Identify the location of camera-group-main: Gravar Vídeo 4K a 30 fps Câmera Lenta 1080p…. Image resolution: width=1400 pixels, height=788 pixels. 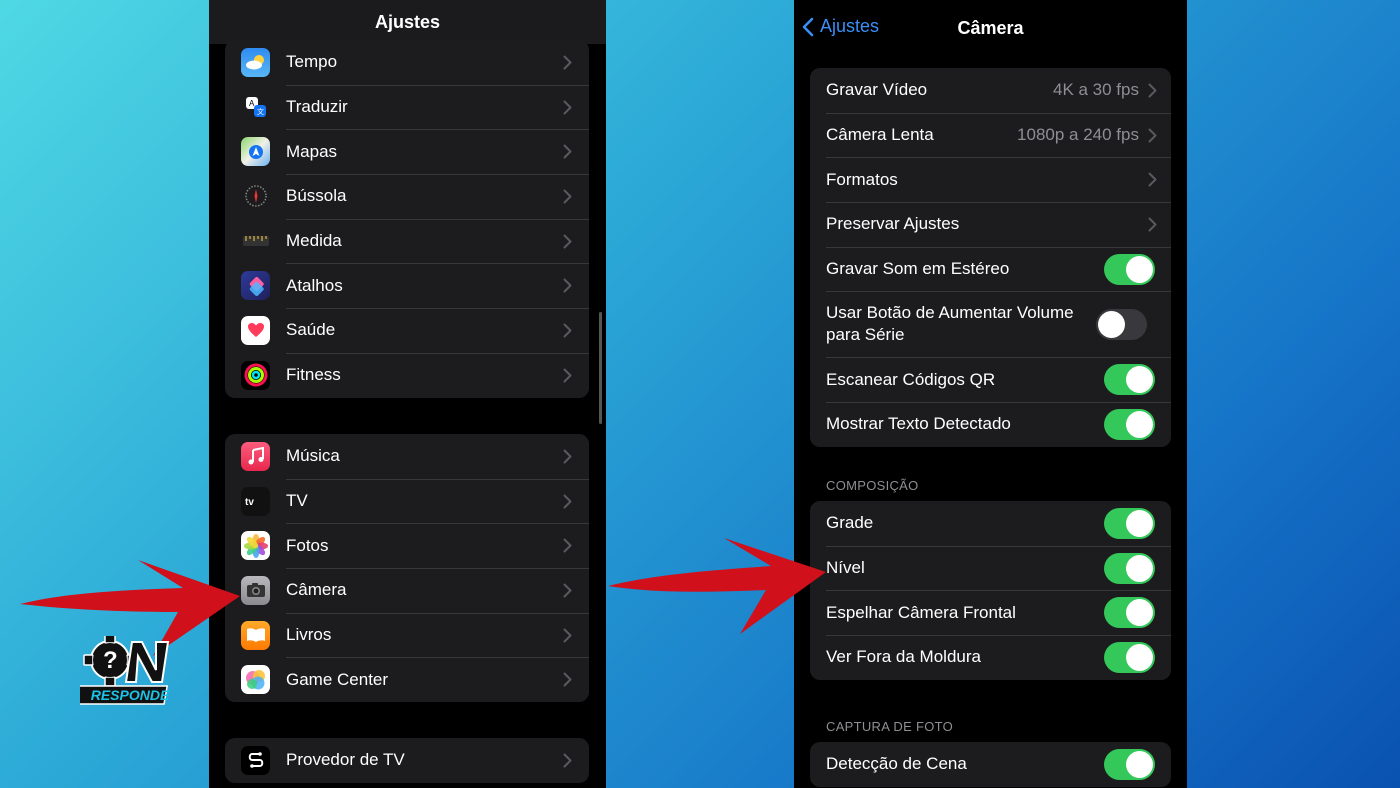
(990, 257).